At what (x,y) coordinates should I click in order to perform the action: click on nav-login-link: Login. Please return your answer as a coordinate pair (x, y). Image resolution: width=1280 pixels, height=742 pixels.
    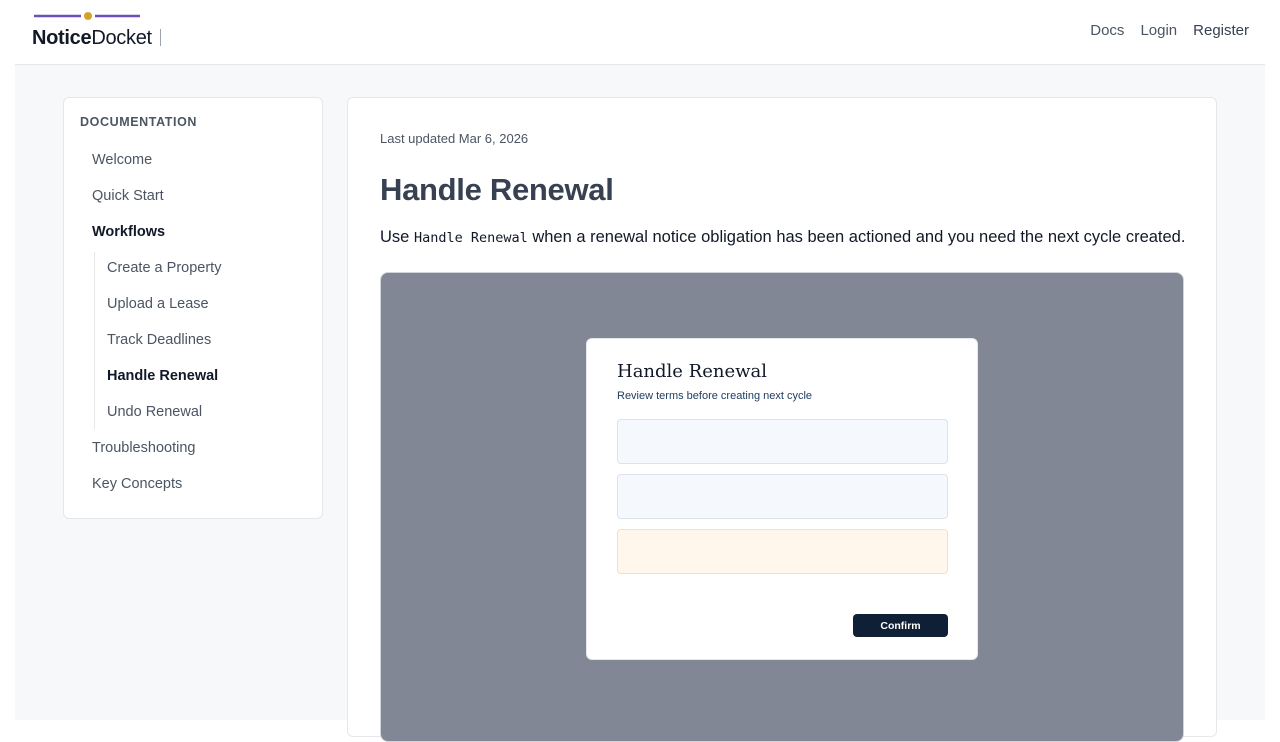
    Looking at the image, I should click on (1158, 30).